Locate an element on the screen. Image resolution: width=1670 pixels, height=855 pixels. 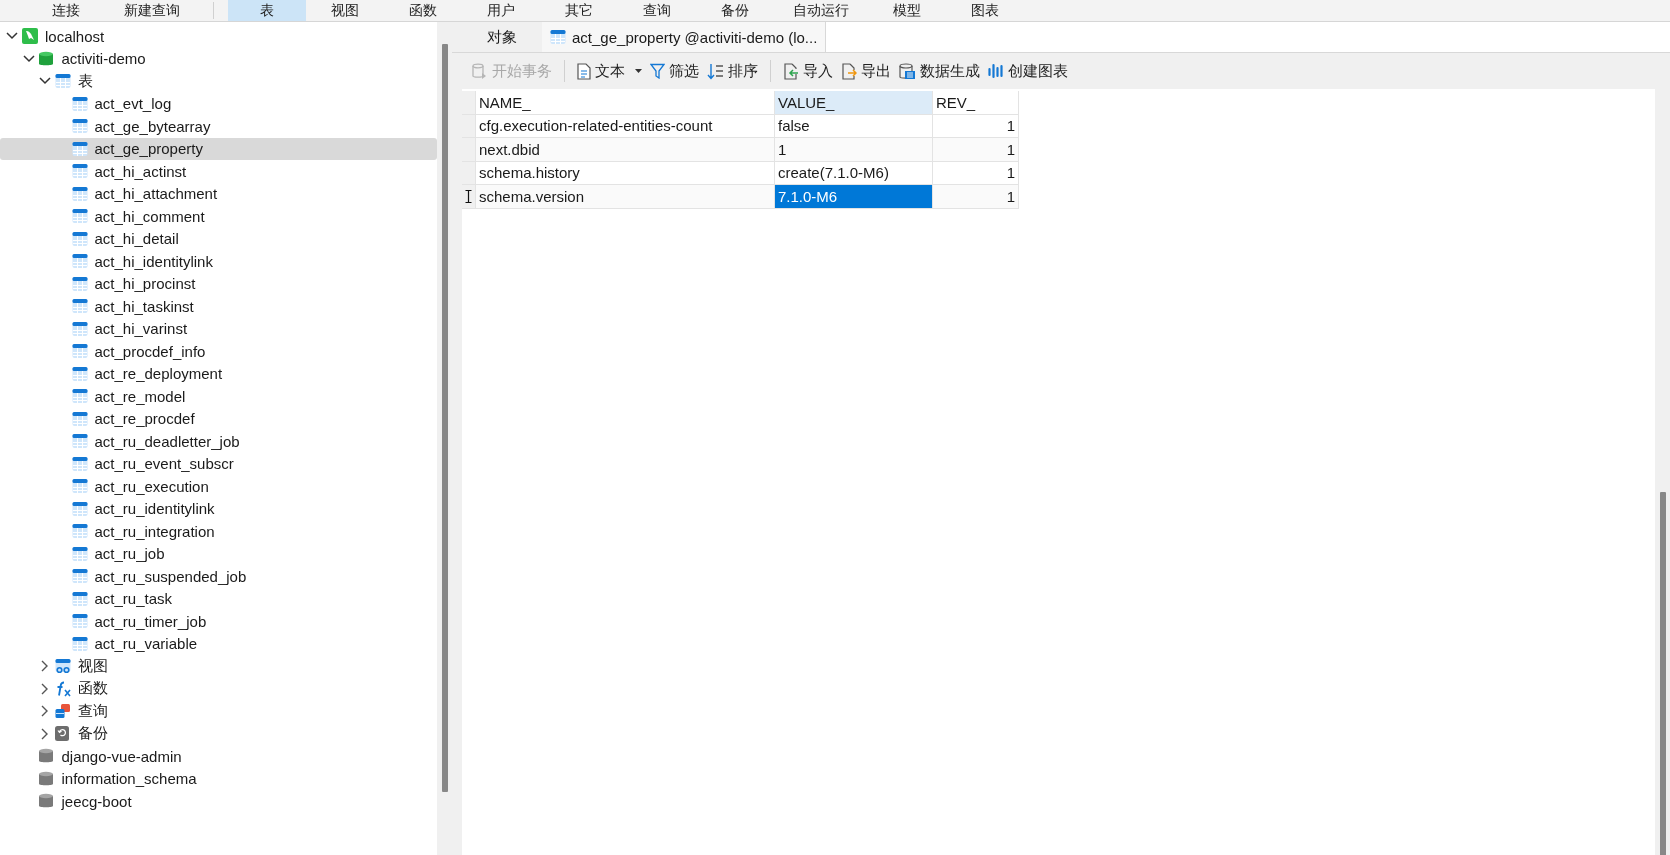
ribbon-tab: 新建查询 is located at coordinates (152, 10).